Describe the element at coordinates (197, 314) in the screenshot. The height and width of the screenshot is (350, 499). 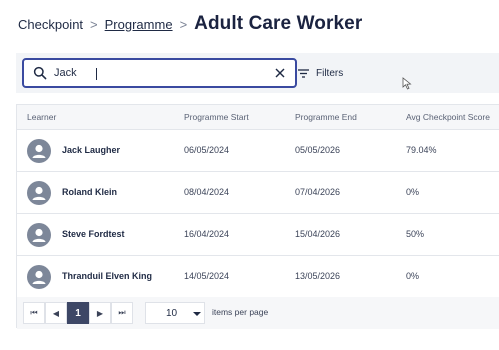
I see `chevron-down-icon` at that location.